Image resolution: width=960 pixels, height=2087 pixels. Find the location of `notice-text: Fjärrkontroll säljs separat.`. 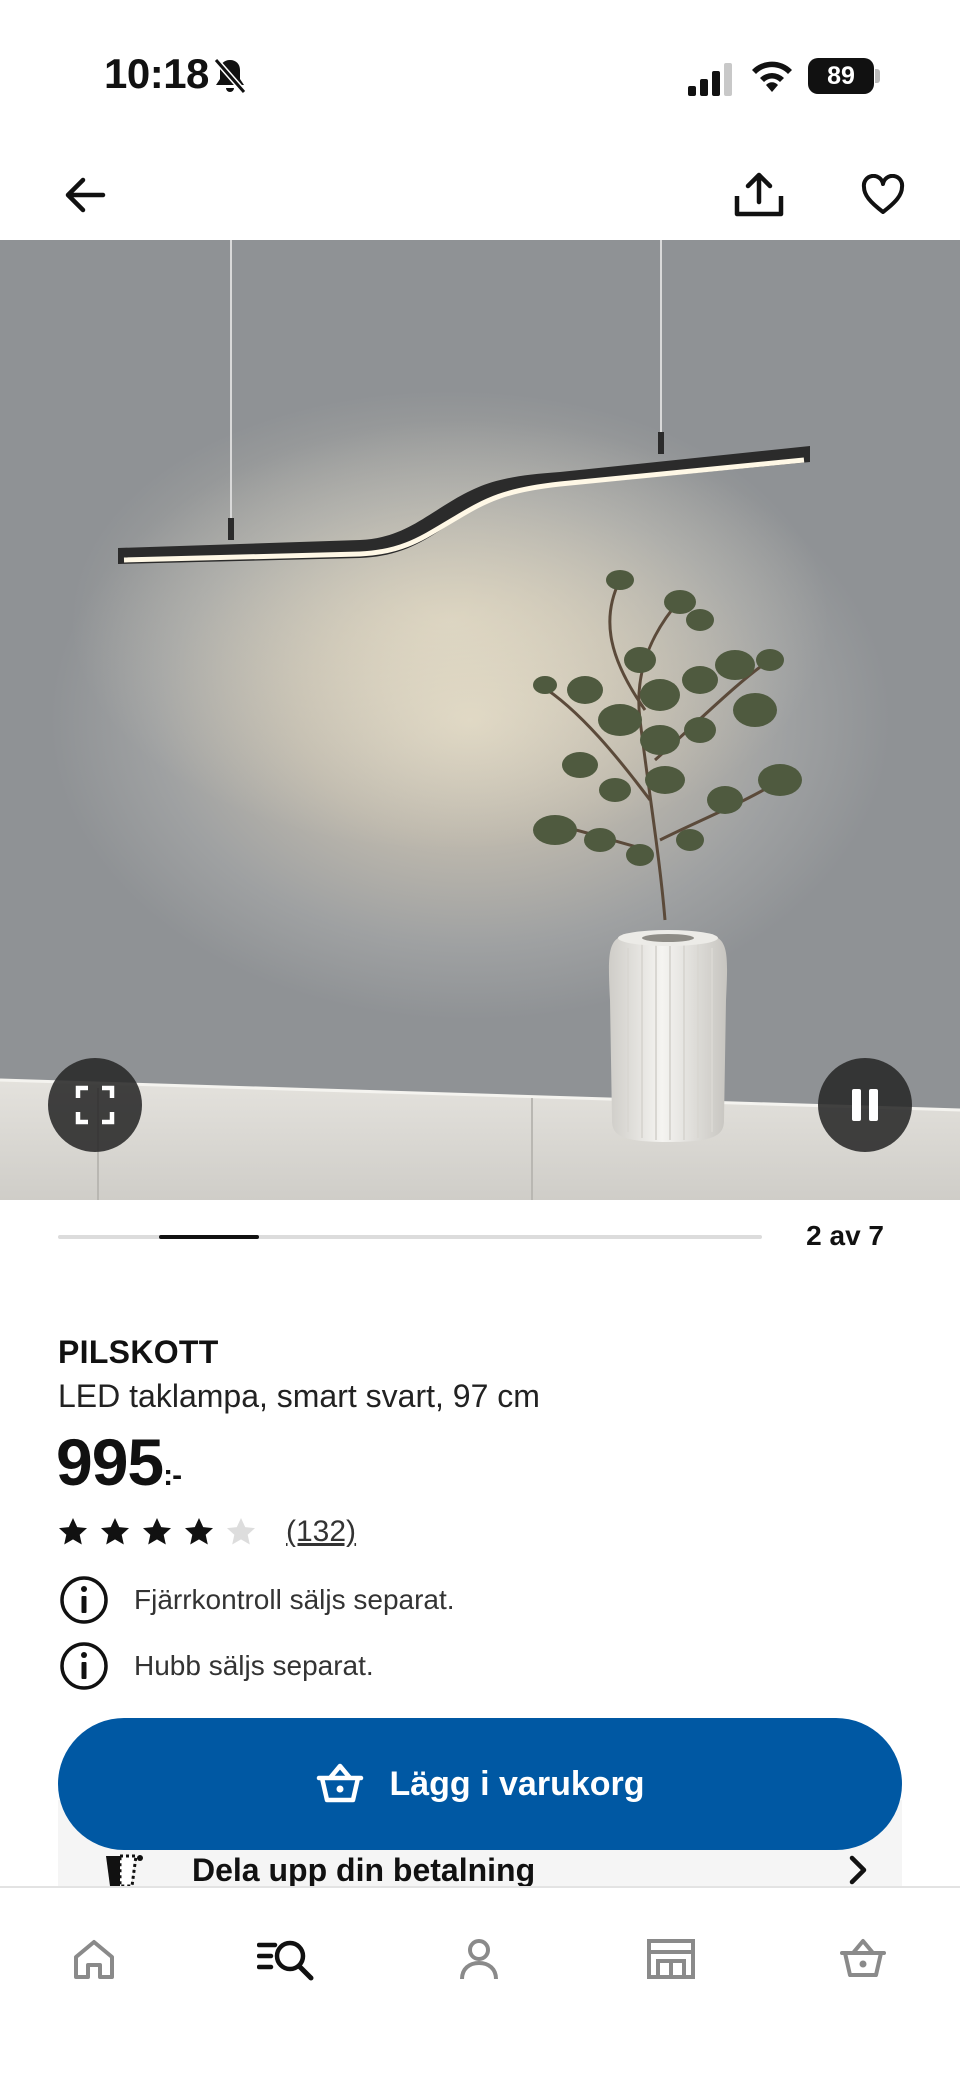

notice-text: Fjärrkontroll säljs separat. is located at coordinates (294, 1599).